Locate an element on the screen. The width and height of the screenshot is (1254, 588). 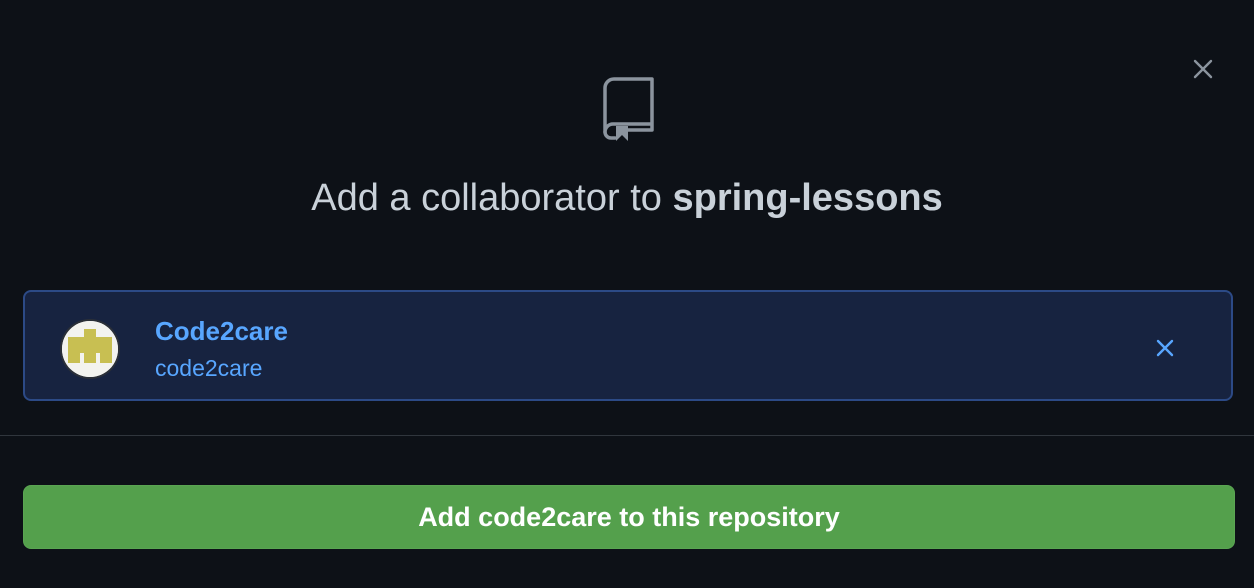
divider is located at coordinates (627, 435).